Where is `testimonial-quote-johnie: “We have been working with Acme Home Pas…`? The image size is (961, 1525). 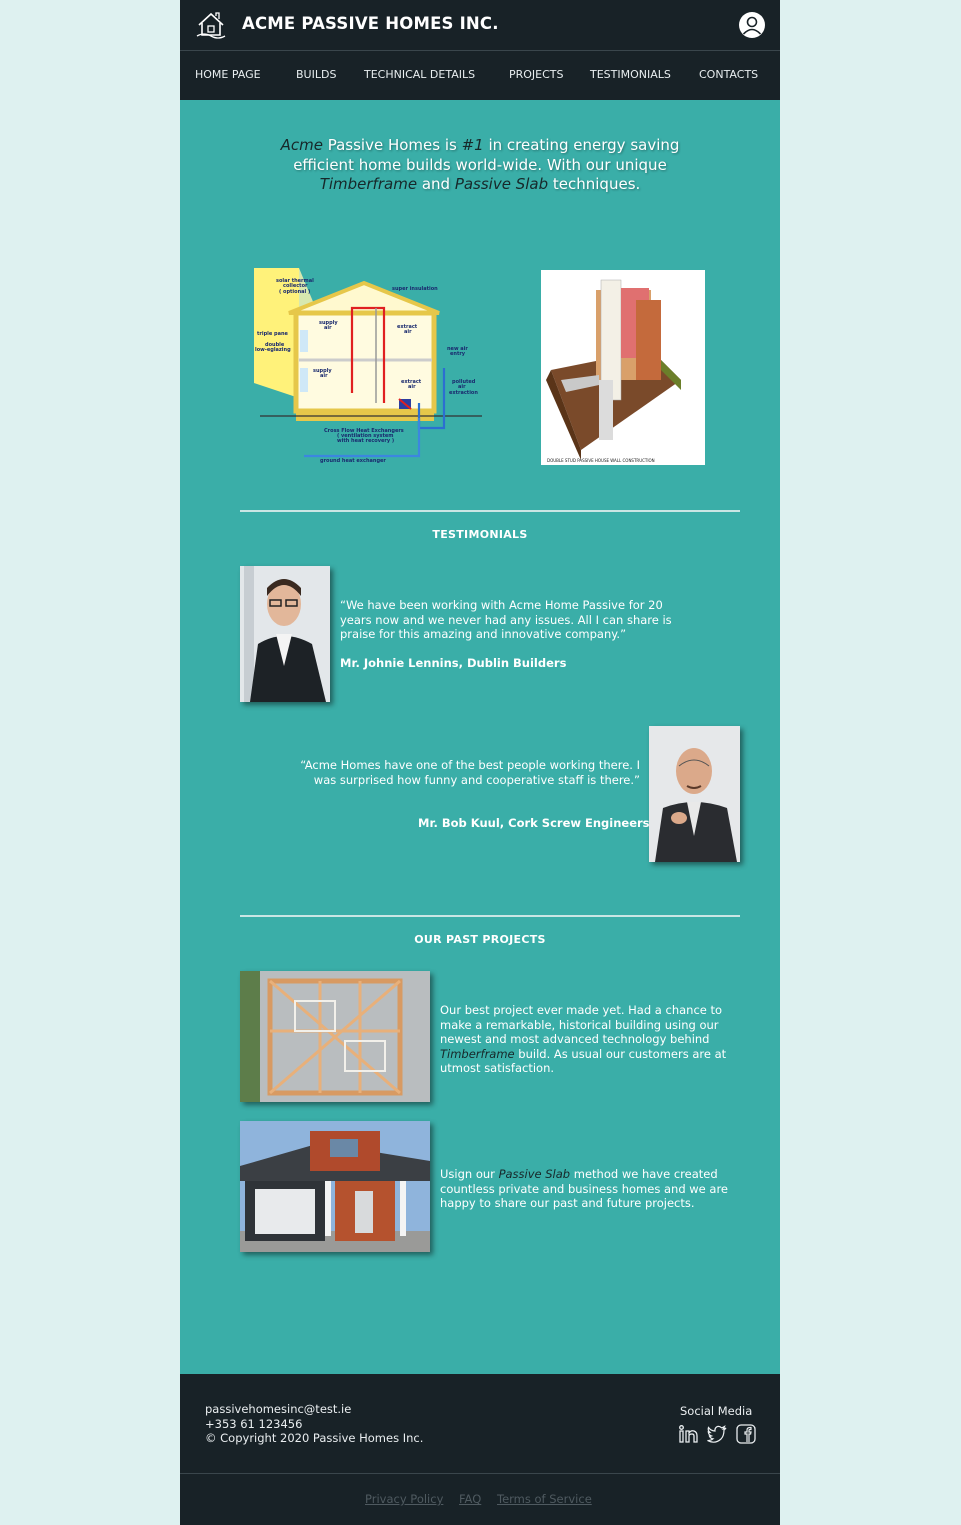
testimonial-quote-johnie: “We have been working with Acme Home Pas… is located at coordinates (506, 619).